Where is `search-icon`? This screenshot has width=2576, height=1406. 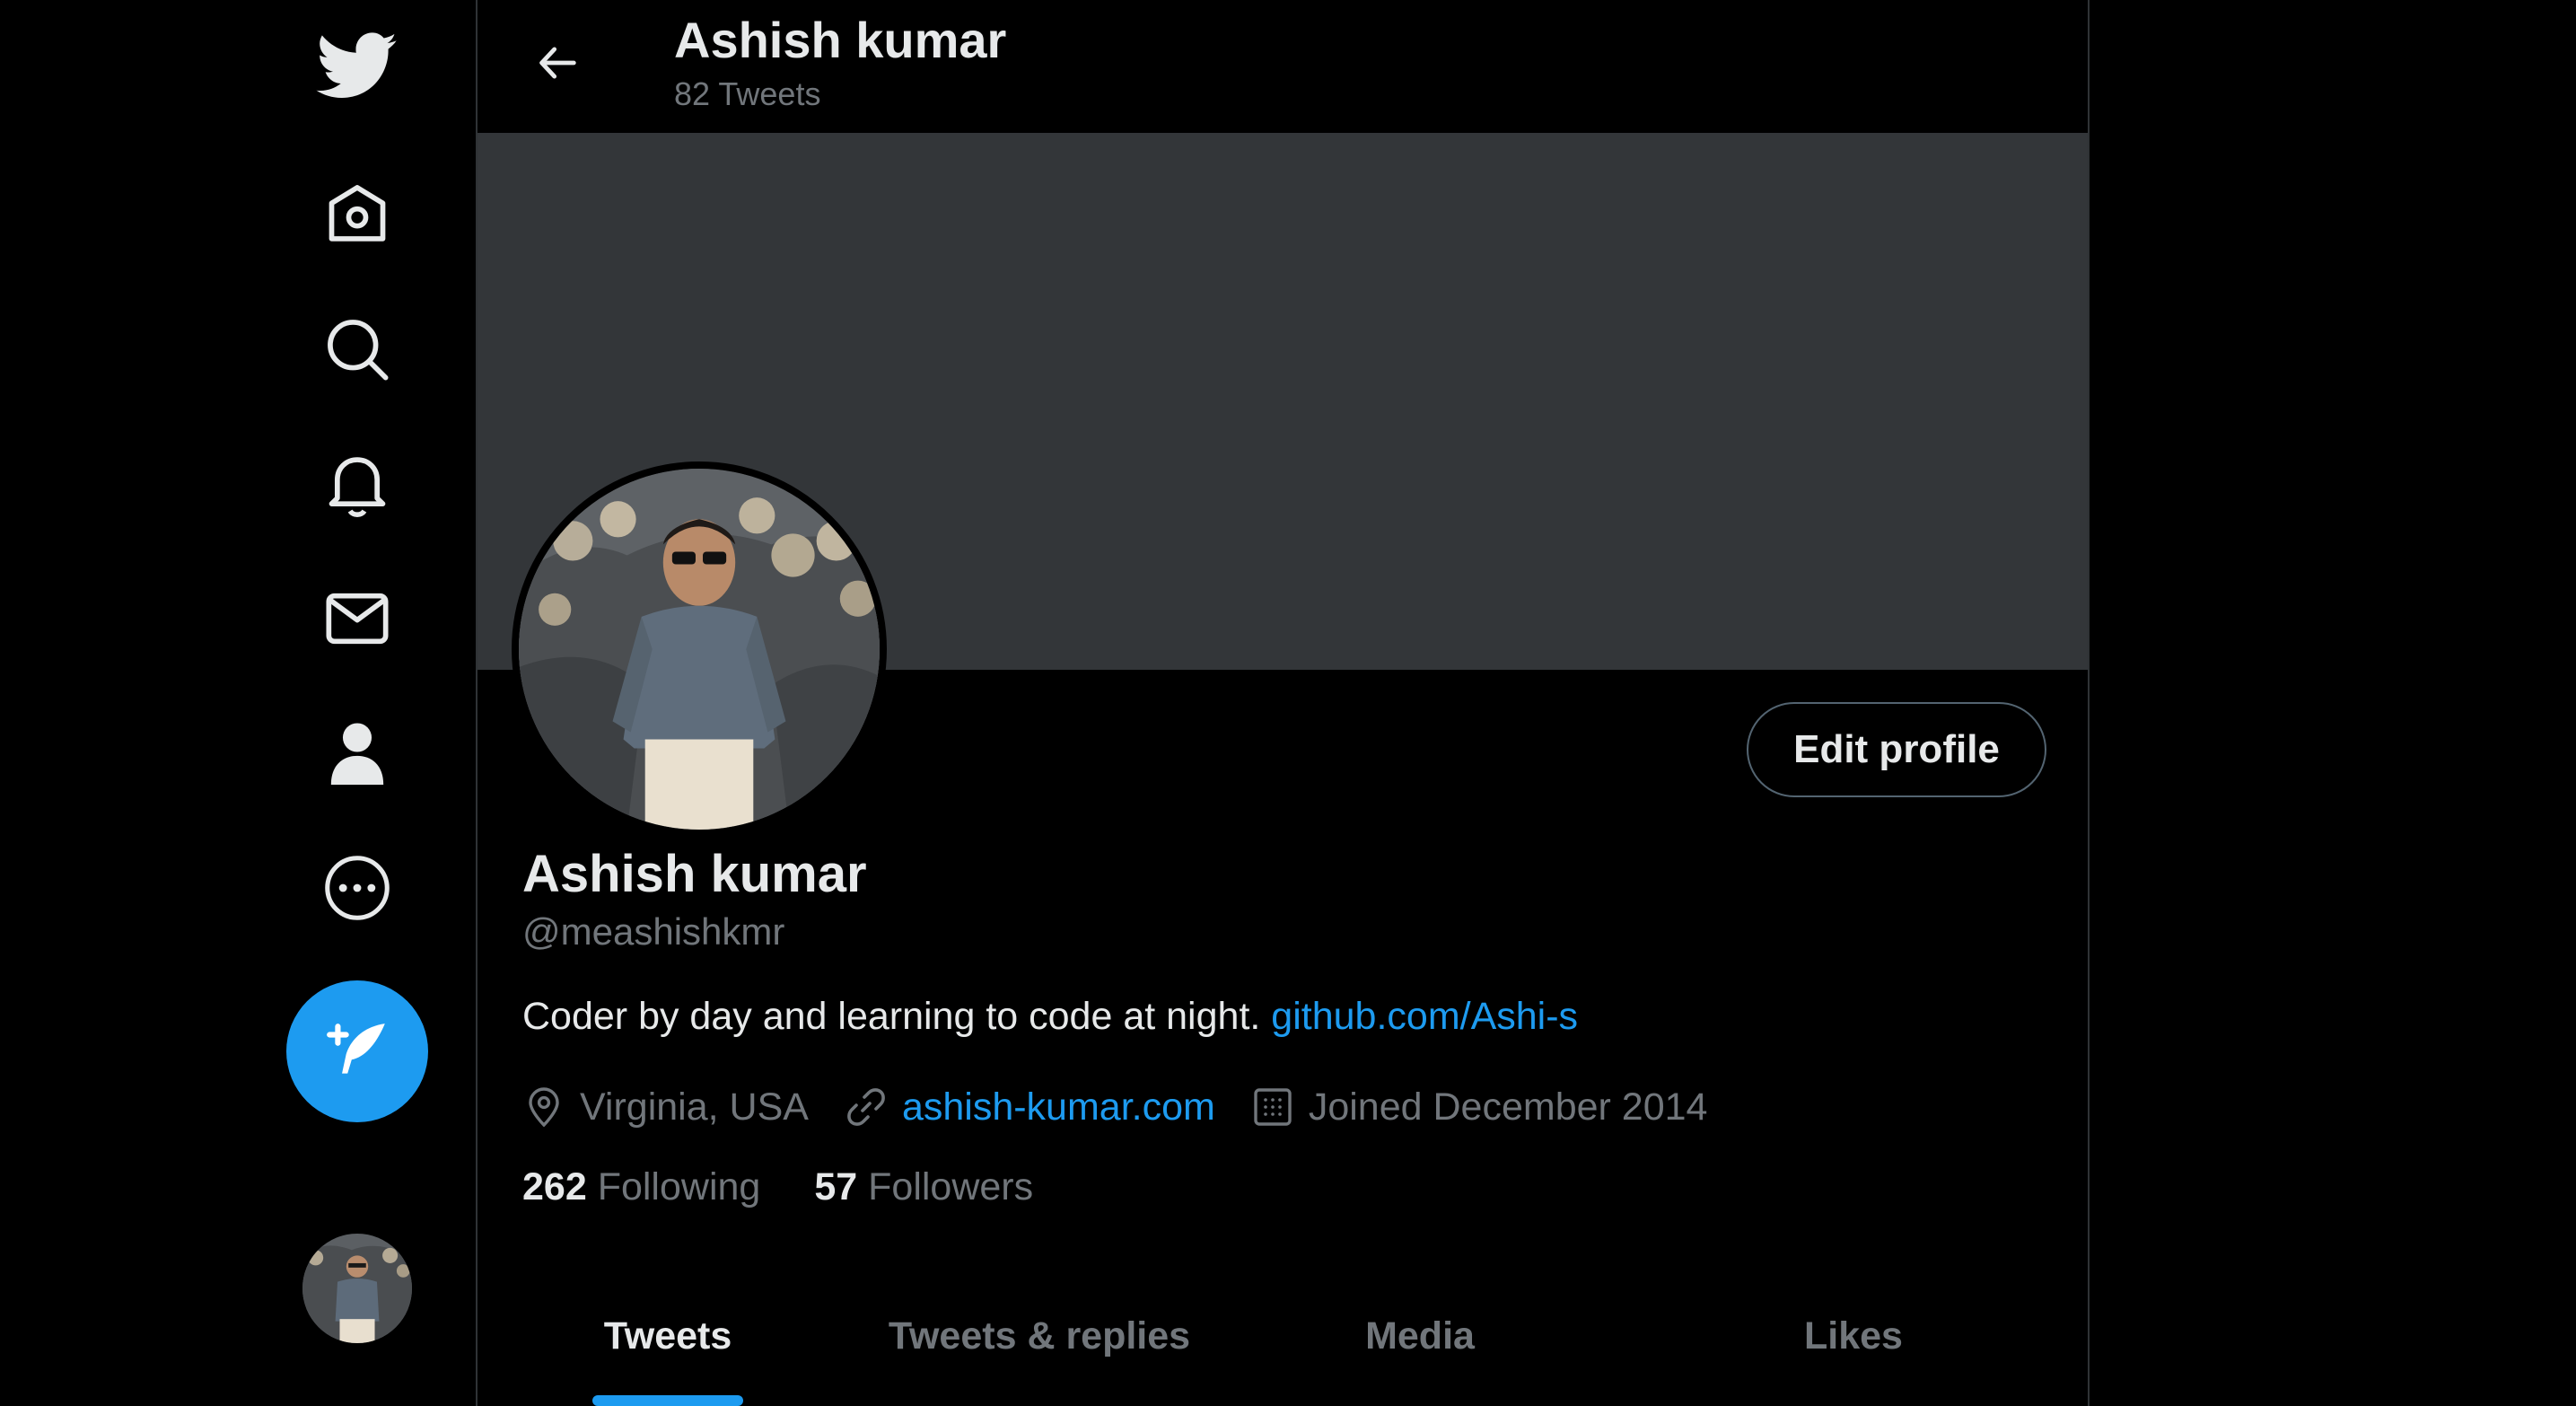
search-icon is located at coordinates (357, 349).